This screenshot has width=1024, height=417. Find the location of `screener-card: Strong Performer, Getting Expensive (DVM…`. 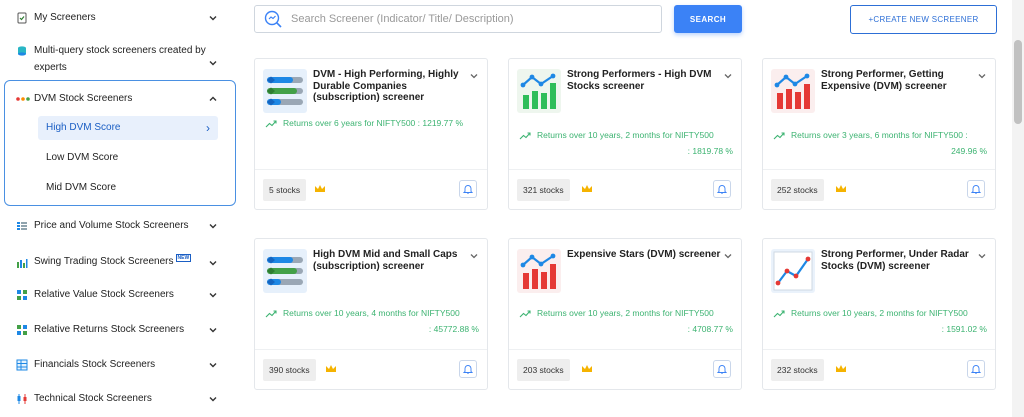

screener-card: Strong Performer, Getting Expensive (DVM… is located at coordinates (879, 134).